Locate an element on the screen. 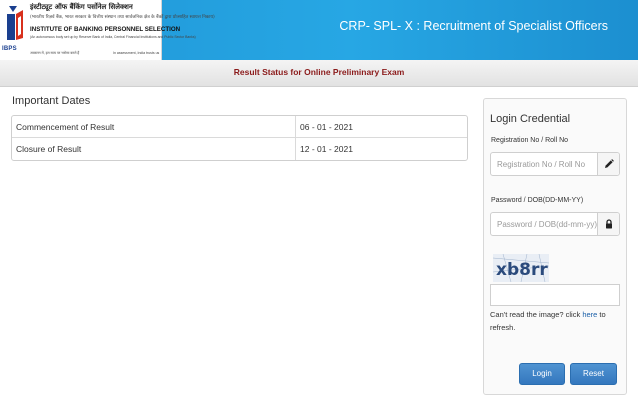 Image resolution: width=638 pixels, height=400 pixels. date-label: Commencement of Result is located at coordinates (154, 127).